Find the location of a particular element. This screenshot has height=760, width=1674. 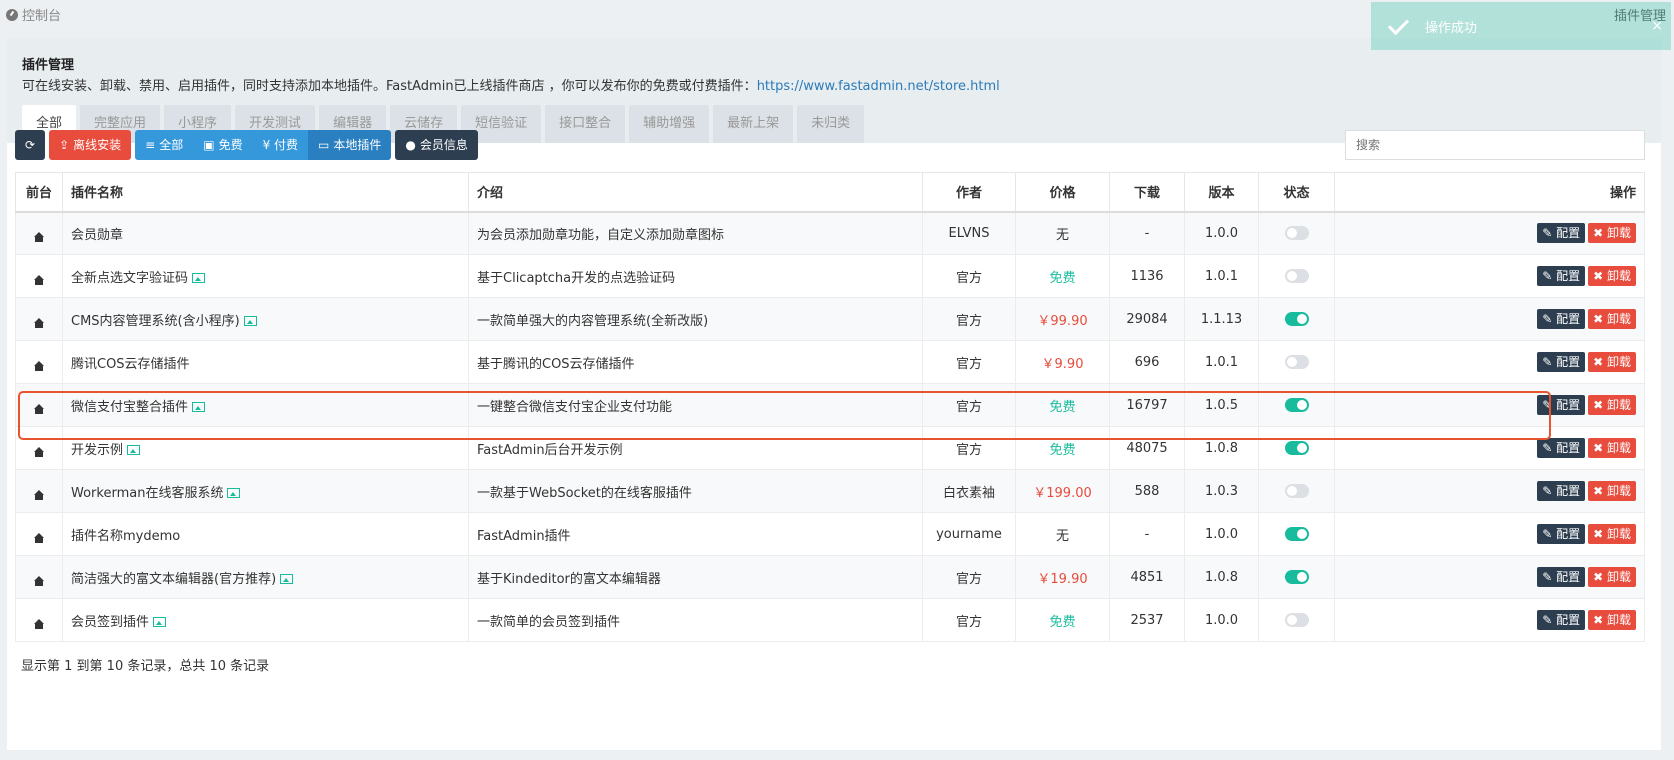

col-intro: 介绍 is located at coordinates (695, 192).